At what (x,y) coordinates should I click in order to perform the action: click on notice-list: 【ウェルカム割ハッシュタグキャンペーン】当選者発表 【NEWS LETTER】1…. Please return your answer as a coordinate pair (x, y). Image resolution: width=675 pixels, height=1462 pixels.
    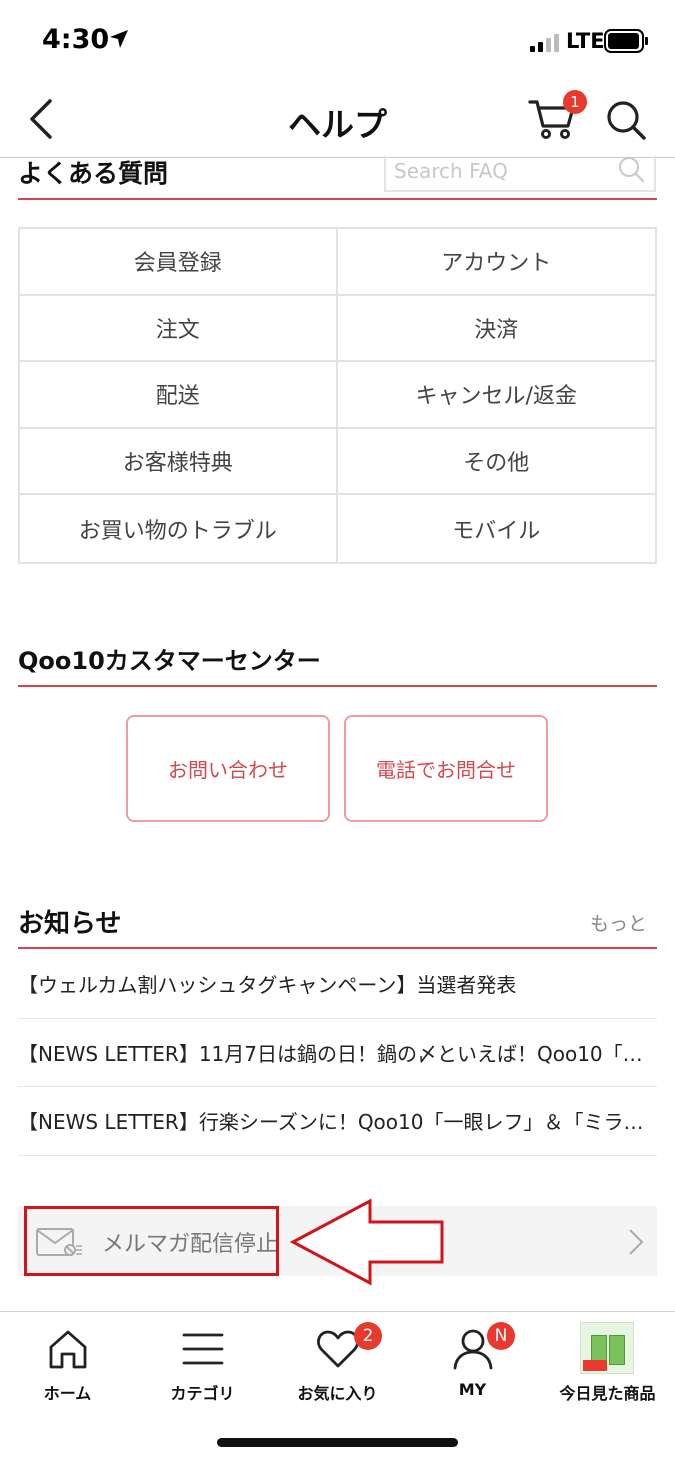
    Looking at the image, I should click on (337, 1053).